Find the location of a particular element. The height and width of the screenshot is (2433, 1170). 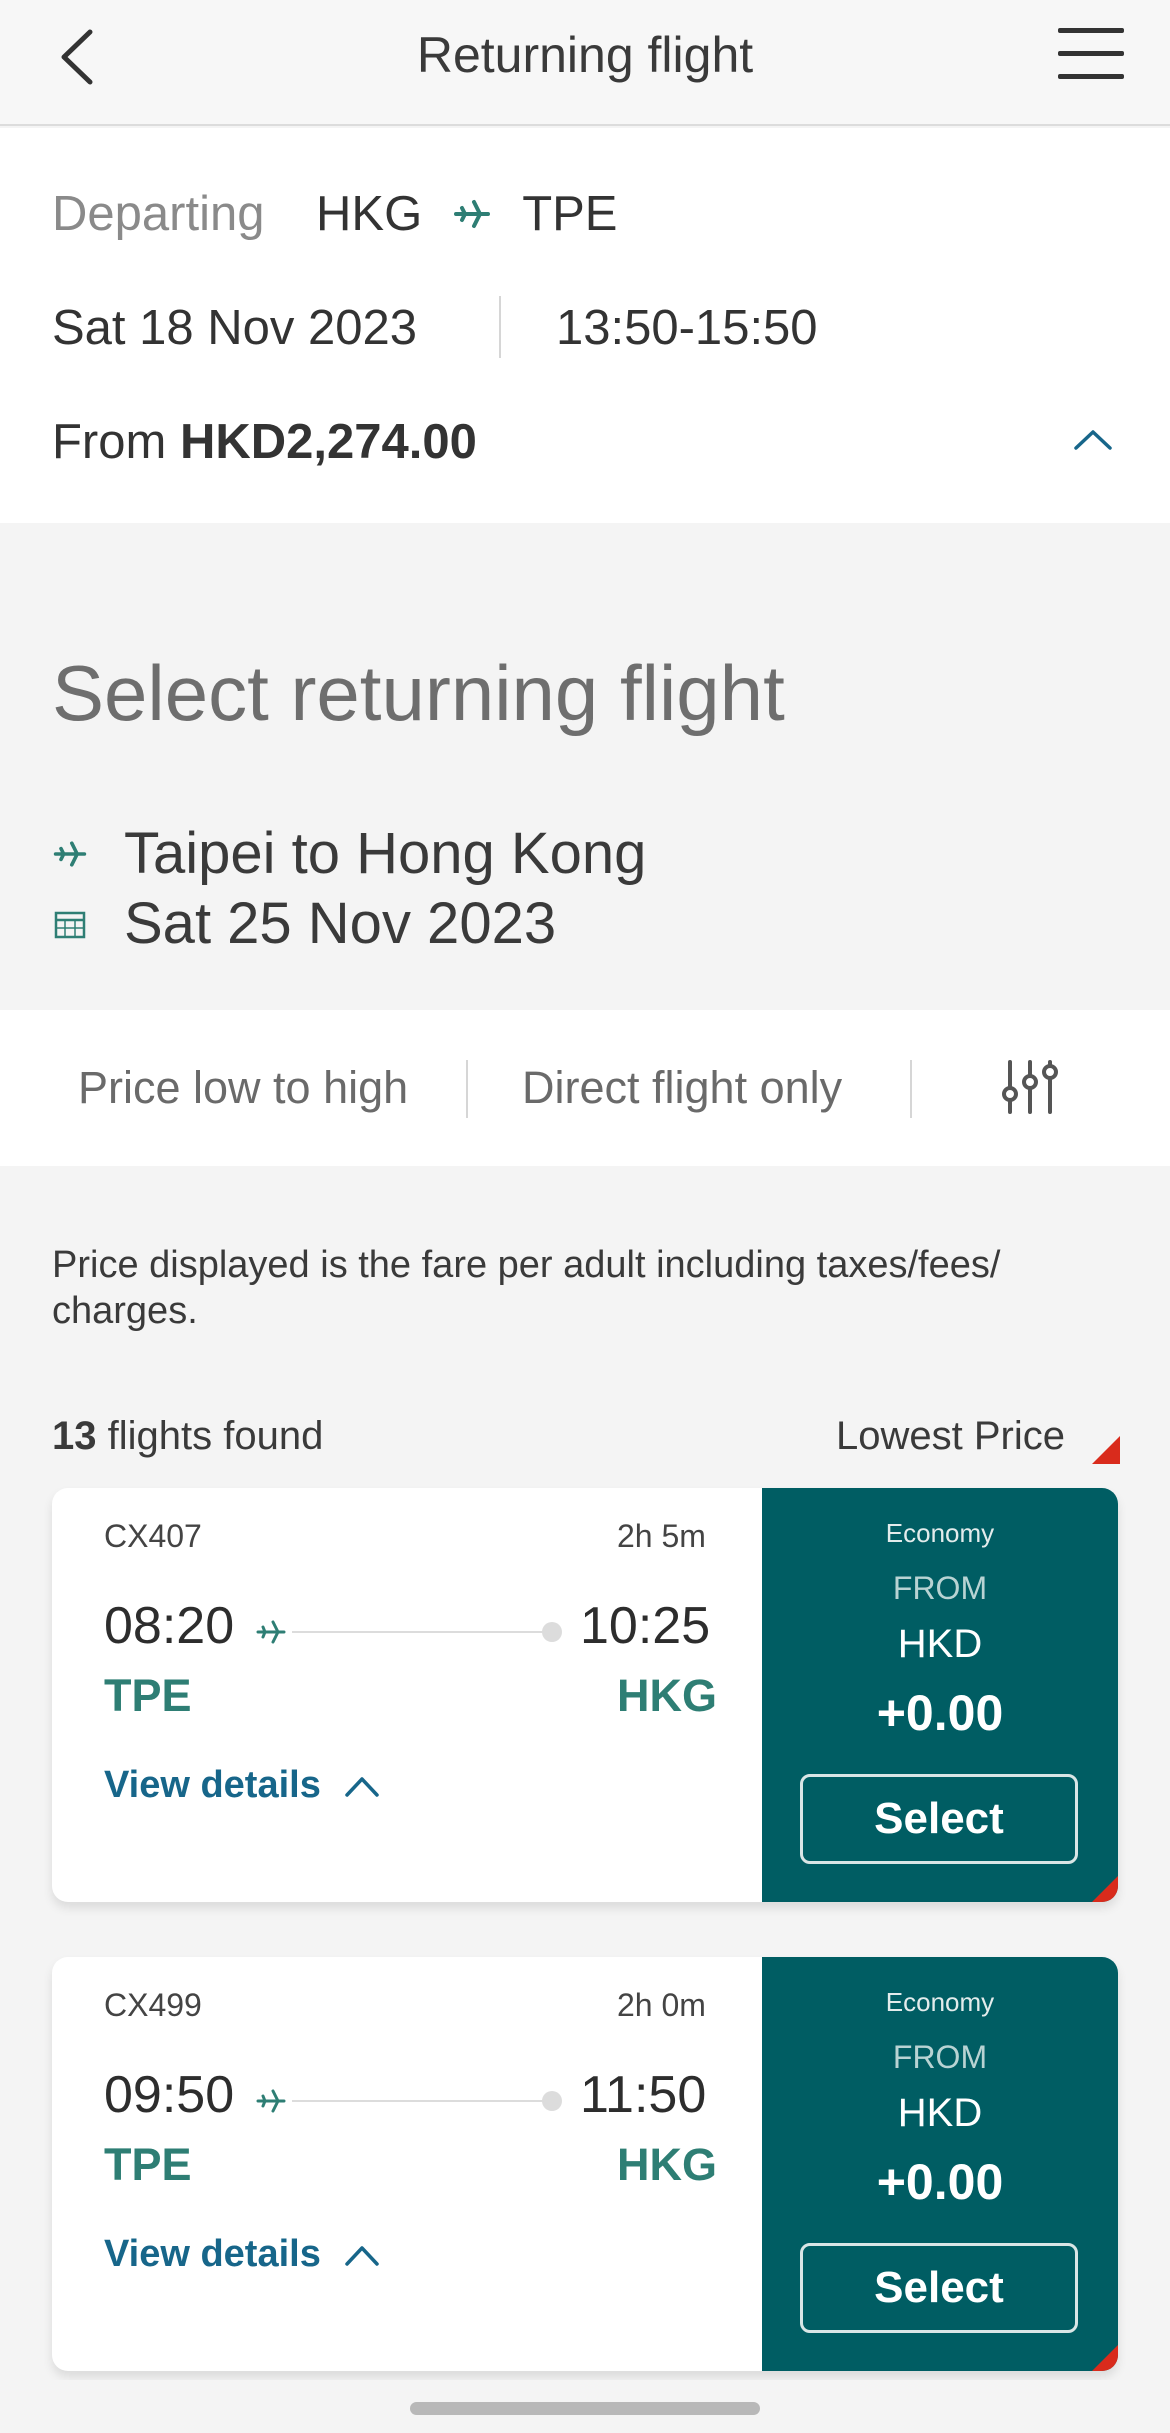

flights-count-label: flights found is located at coordinates (210, 1436).